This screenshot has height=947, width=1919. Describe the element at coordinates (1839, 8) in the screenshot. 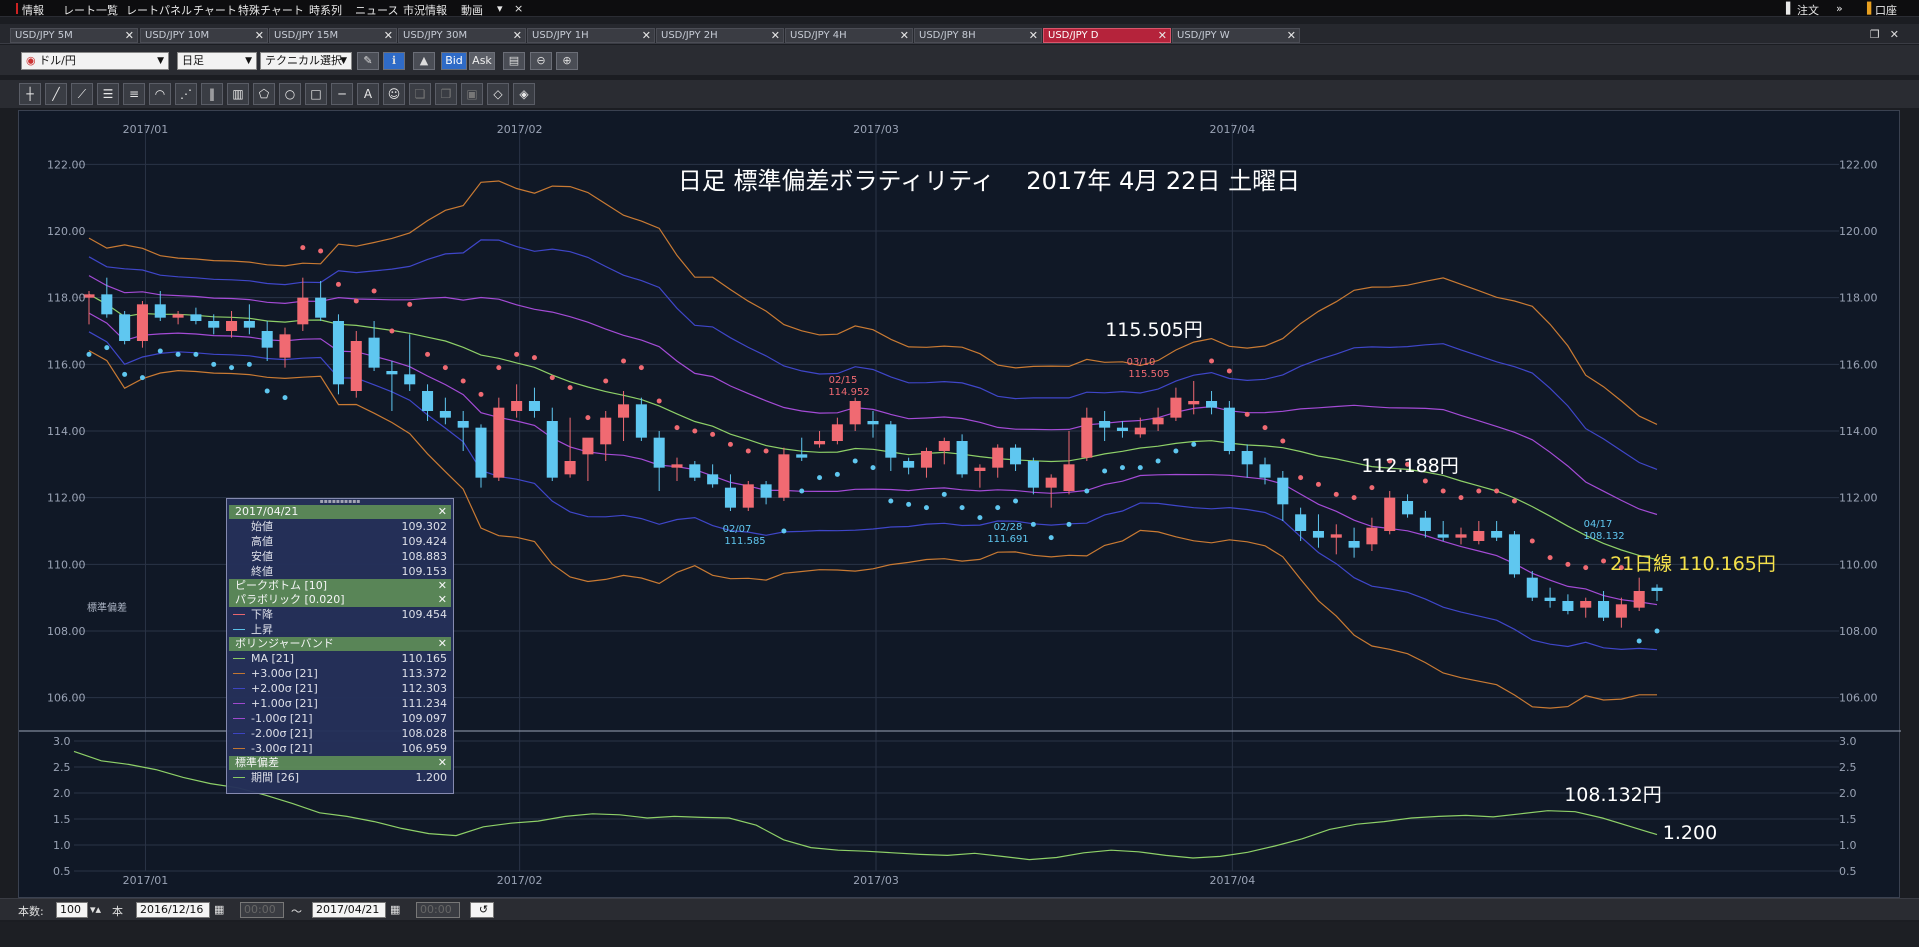

I see `expand-icon: »` at that location.